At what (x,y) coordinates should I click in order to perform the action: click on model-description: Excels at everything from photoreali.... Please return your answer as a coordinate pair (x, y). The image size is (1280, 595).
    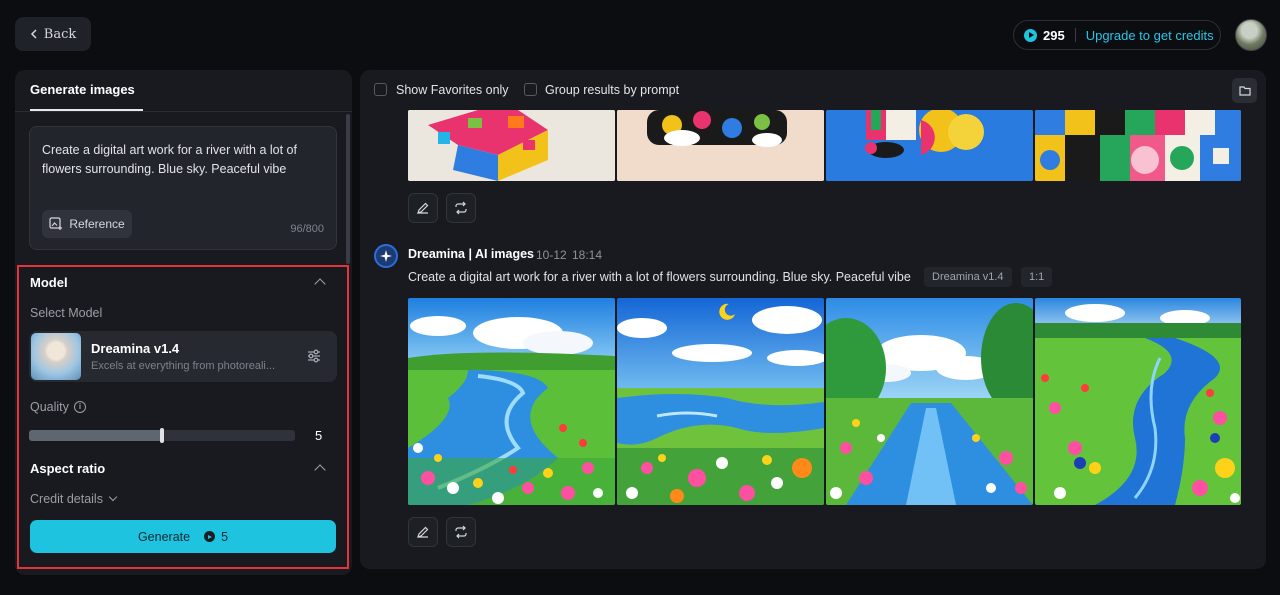
    Looking at the image, I should click on (183, 366).